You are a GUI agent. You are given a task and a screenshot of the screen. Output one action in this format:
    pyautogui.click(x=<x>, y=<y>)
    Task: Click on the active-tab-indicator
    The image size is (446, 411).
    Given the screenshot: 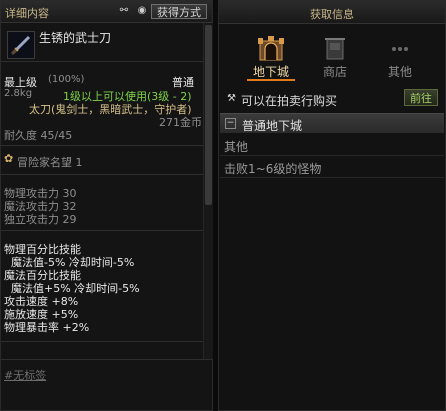 What is the action you would take?
    pyautogui.click(x=271, y=80)
    